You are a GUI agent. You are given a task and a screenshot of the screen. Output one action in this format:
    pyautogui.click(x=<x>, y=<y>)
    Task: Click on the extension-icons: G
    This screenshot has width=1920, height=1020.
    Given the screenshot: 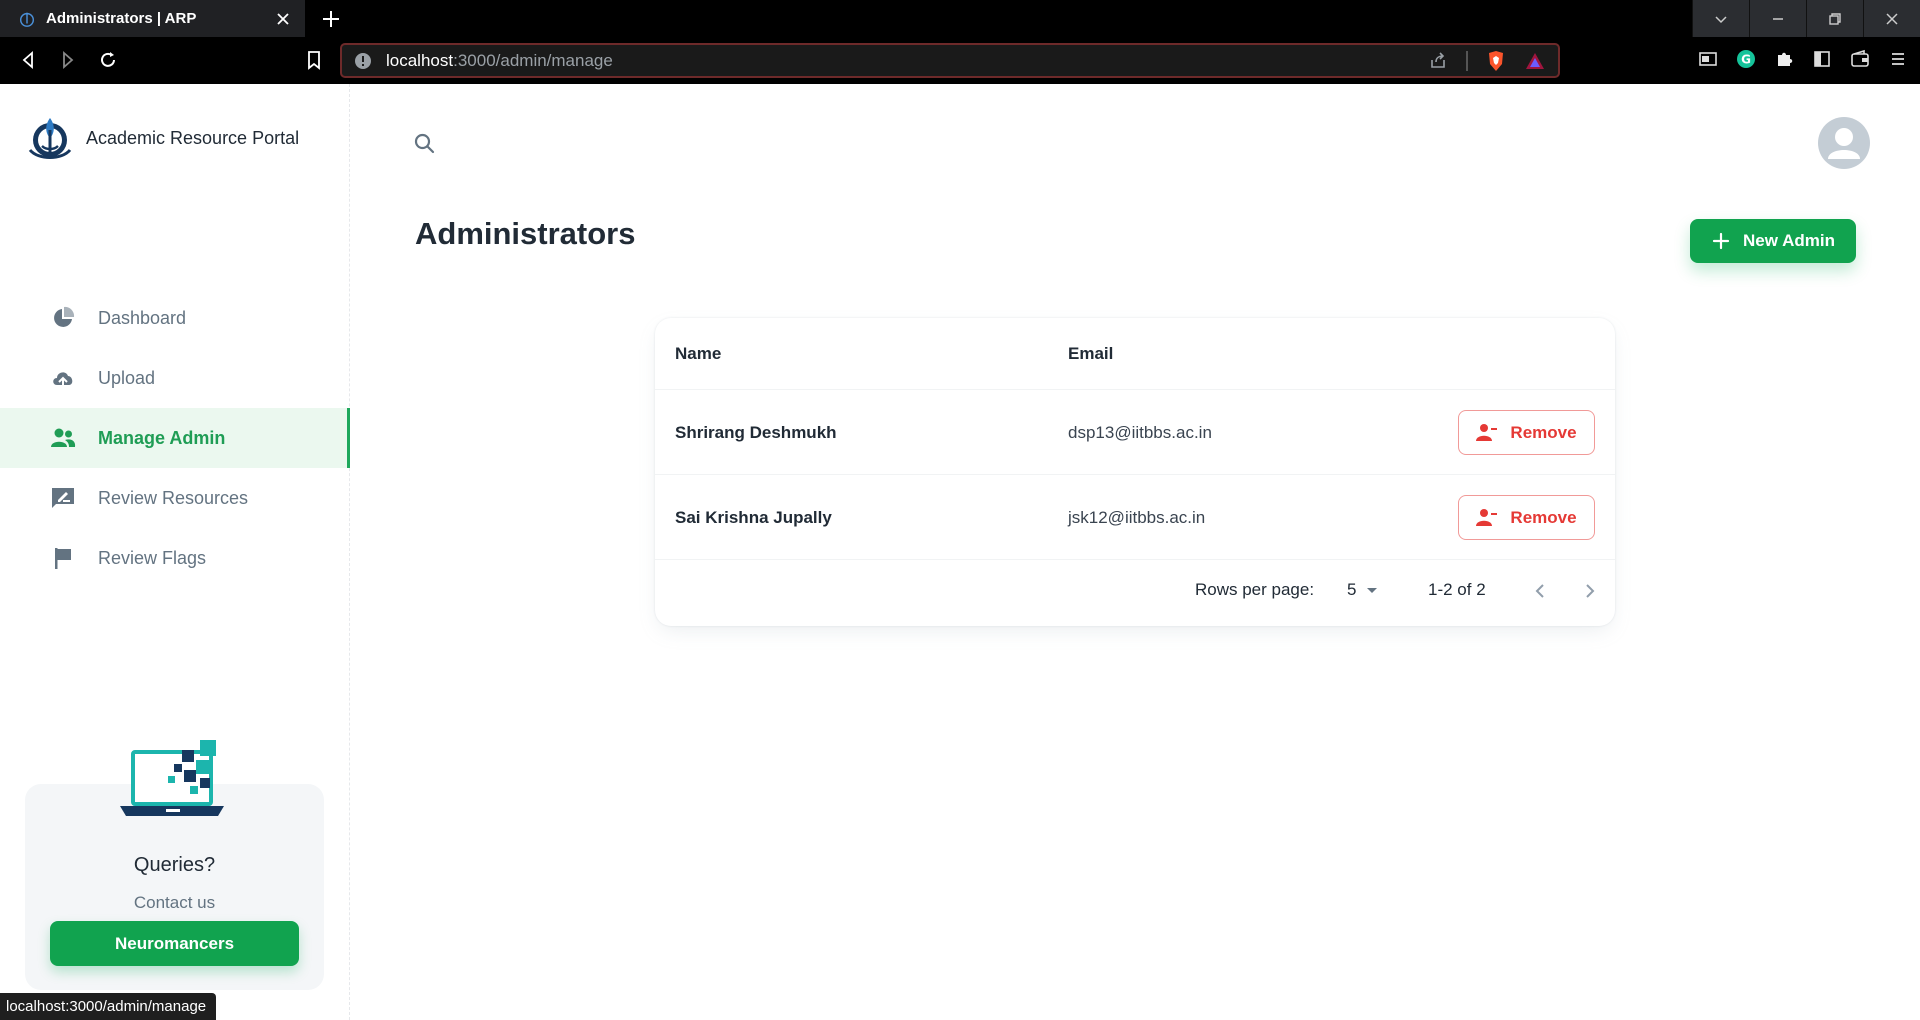 What is the action you would take?
    pyautogui.click(x=1803, y=59)
    